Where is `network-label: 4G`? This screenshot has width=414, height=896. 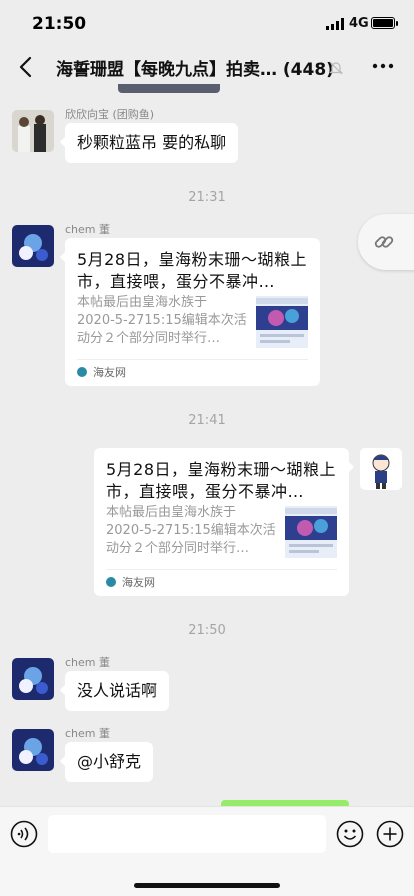
network-label: 4G is located at coordinates (359, 23).